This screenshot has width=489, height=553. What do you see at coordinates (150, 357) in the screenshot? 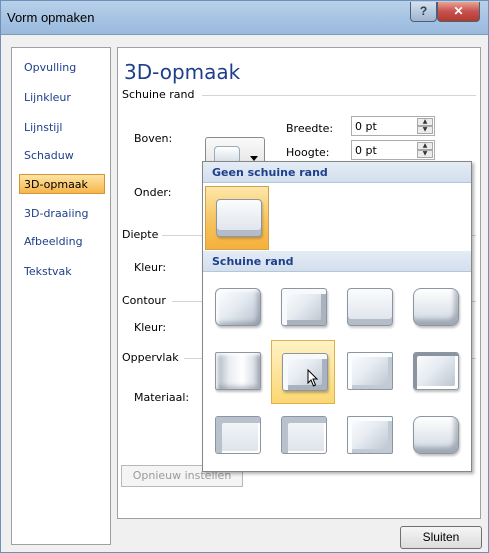
I see `surface-section-label: Oppervlak` at bounding box center [150, 357].